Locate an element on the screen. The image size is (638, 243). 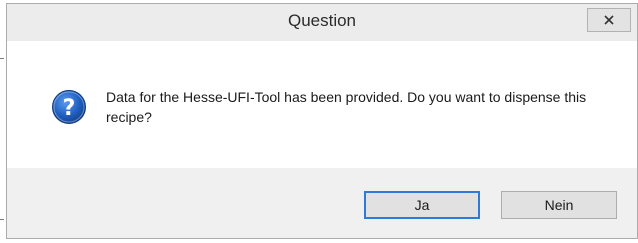
dialog-title: Question is located at coordinates (322, 20).